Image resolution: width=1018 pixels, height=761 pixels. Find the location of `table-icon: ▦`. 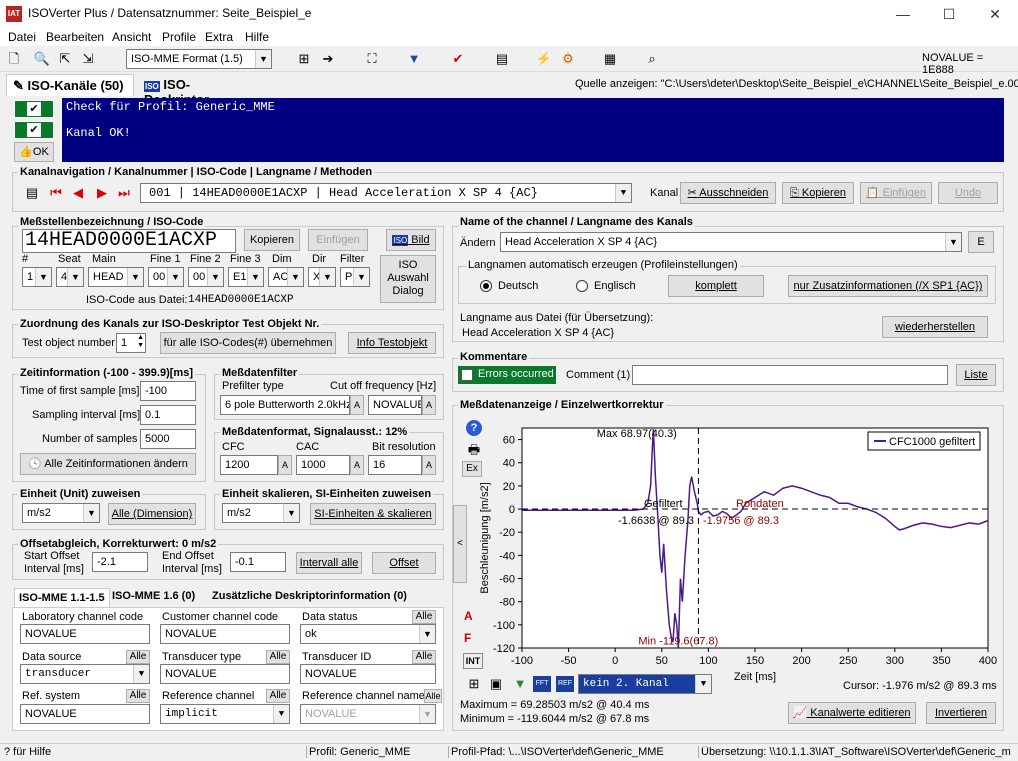

table-icon: ▦ is located at coordinates (610, 59).